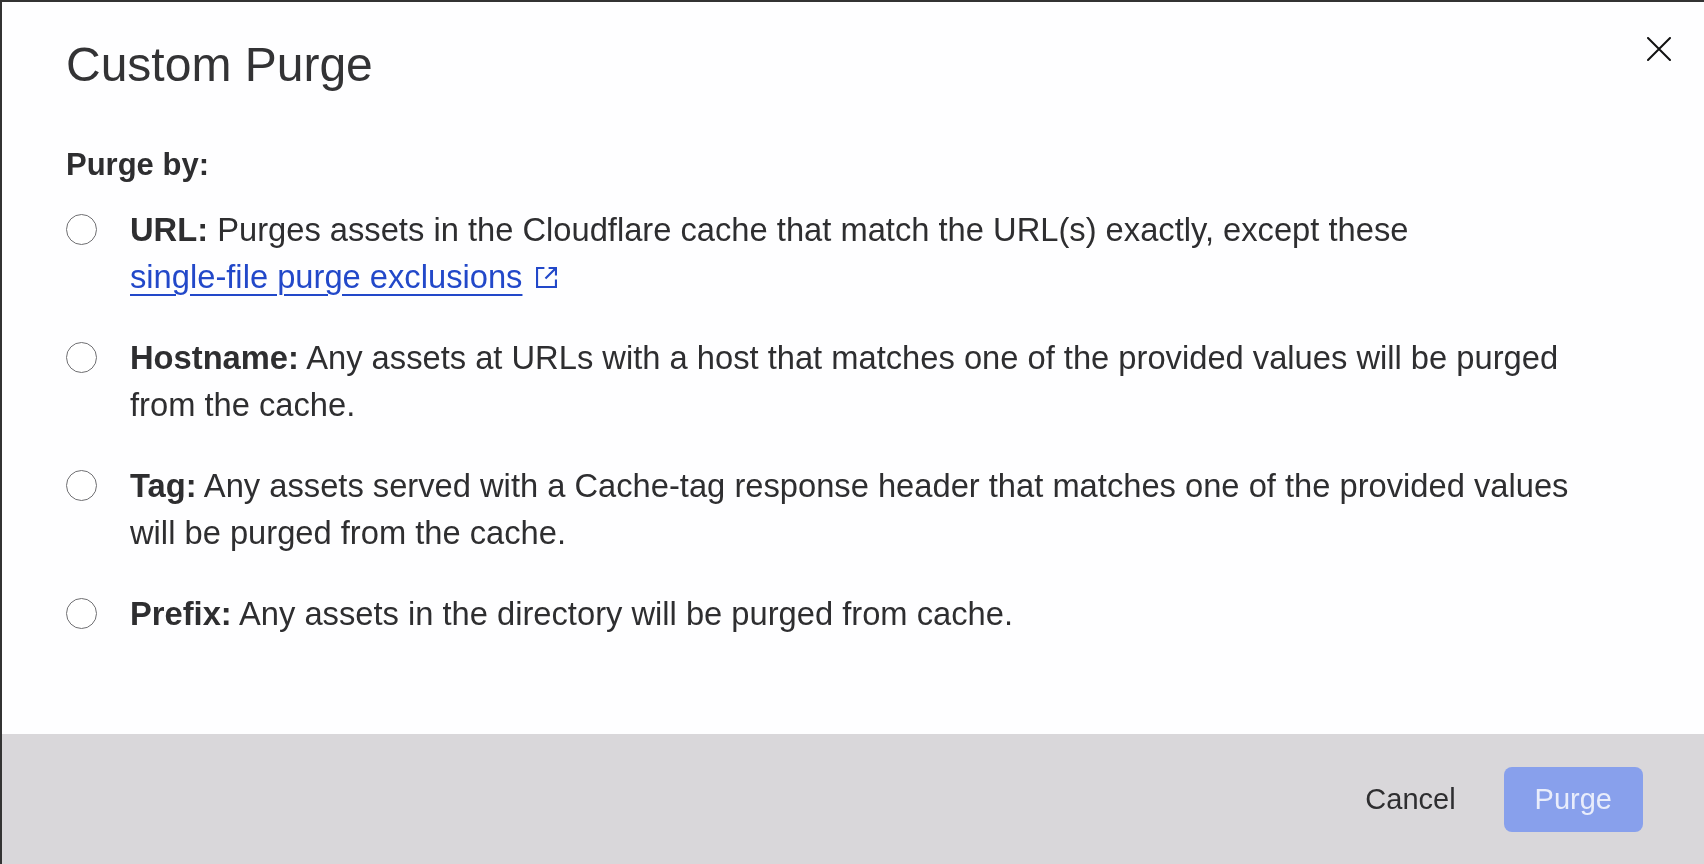  What do you see at coordinates (770, 253) in the screenshot?
I see `option-description: URL: Purges assets in the Cloudflare cache that match the URL(s) exactly, except these single-file purge exclusions` at bounding box center [770, 253].